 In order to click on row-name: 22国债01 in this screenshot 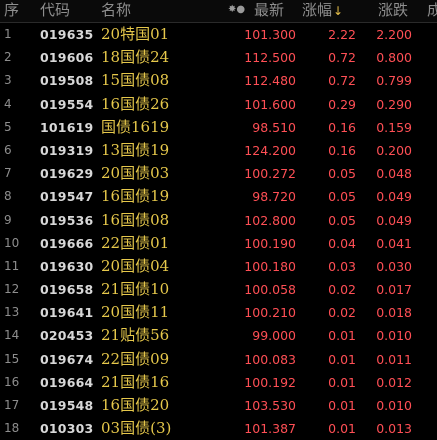, I will do `click(135, 242)`.